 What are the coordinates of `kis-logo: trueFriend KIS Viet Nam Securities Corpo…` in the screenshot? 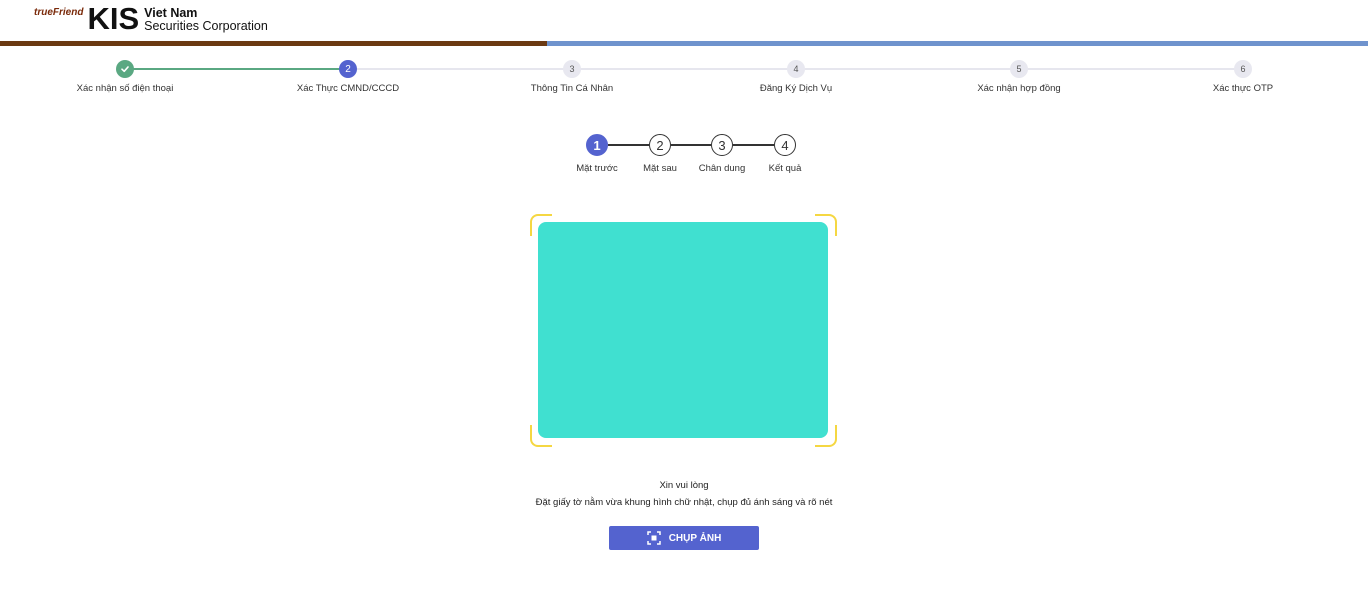 It's located at (151, 18).